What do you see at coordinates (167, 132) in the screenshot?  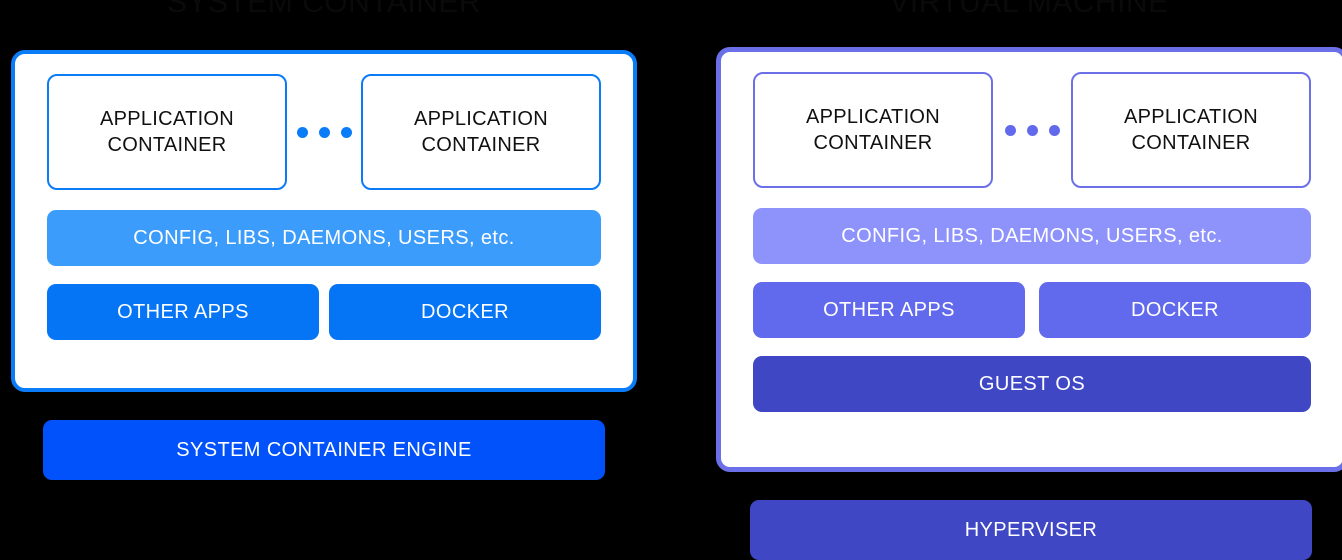 I see `left-application-container-1: APPLICATION CONTAINER` at bounding box center [167, 132].